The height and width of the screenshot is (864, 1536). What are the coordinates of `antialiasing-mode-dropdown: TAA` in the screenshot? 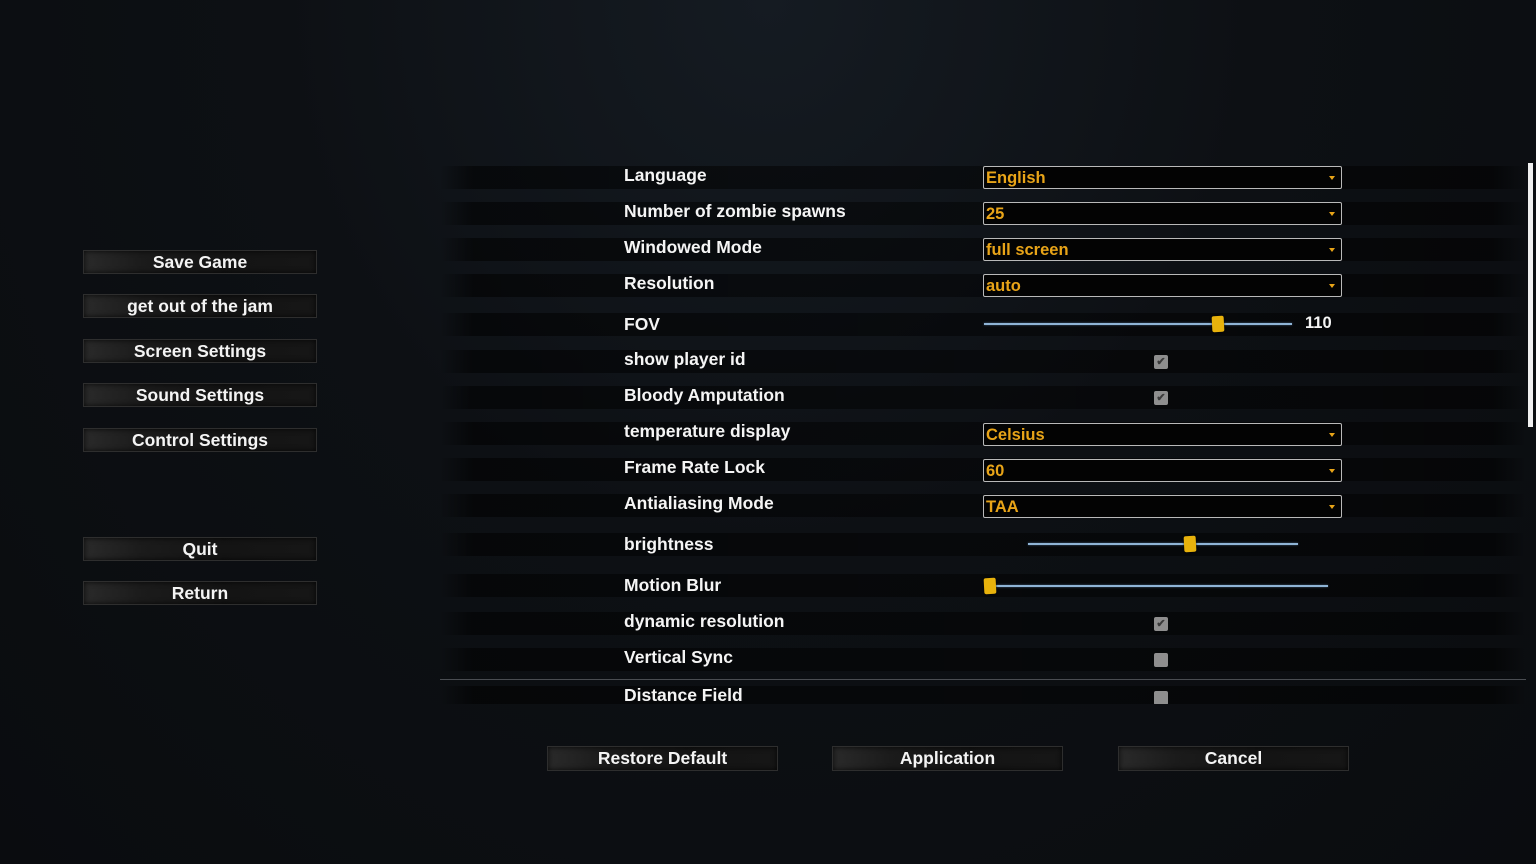 It's located at (1162, 506).